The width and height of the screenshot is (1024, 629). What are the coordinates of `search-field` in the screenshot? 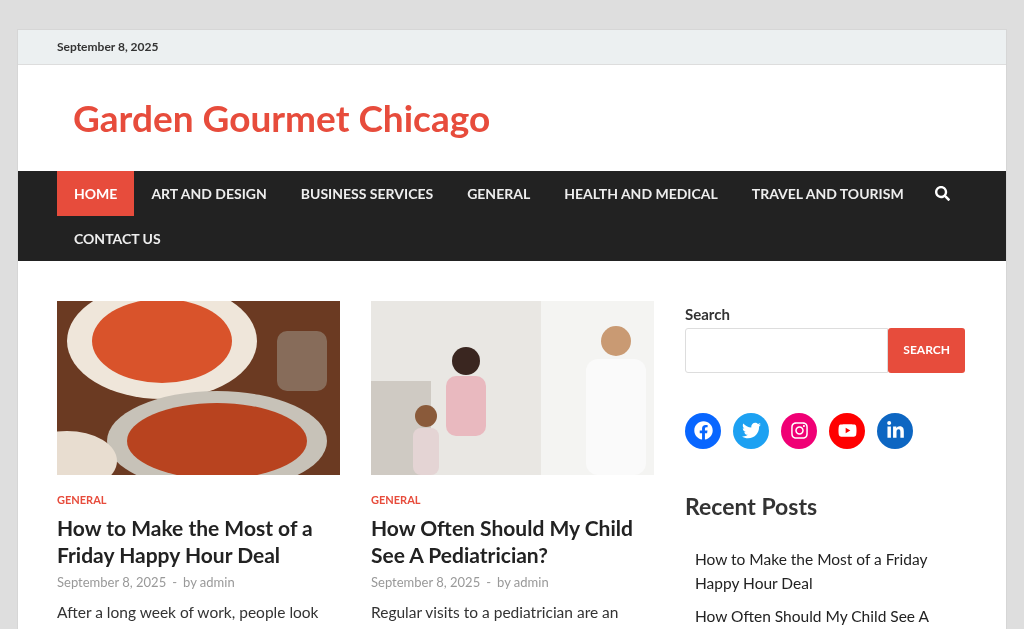 It's located at (787, 350).